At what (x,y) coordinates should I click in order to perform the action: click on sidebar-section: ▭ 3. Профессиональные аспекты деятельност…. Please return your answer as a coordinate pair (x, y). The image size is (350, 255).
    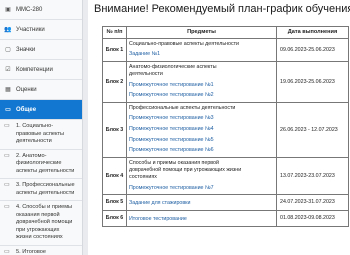
    Looking at the image, I should click on (41, 190).